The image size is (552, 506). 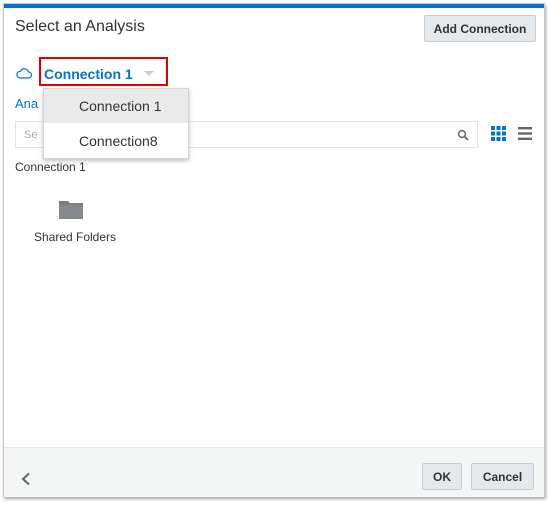 What do you see at coordinates (75, 223) in the screenshot?
I see `list-item-shared-folders: Shared Folders` at bounding box center [75, 223].